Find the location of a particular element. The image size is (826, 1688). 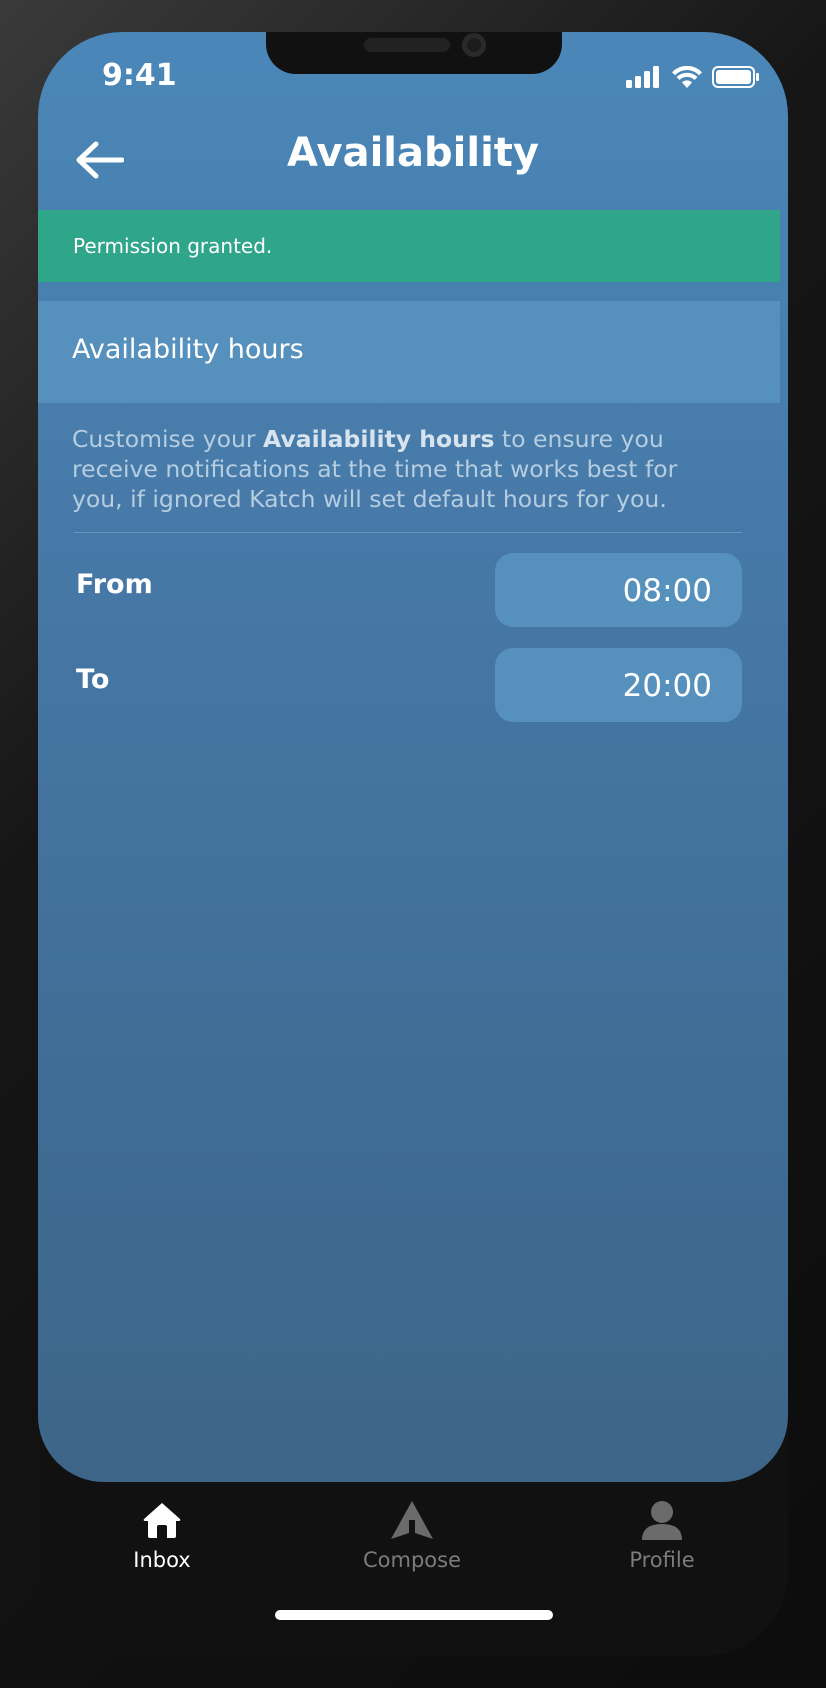

tab-inbox-label: Inbox is located at coordinates (162, 1560).